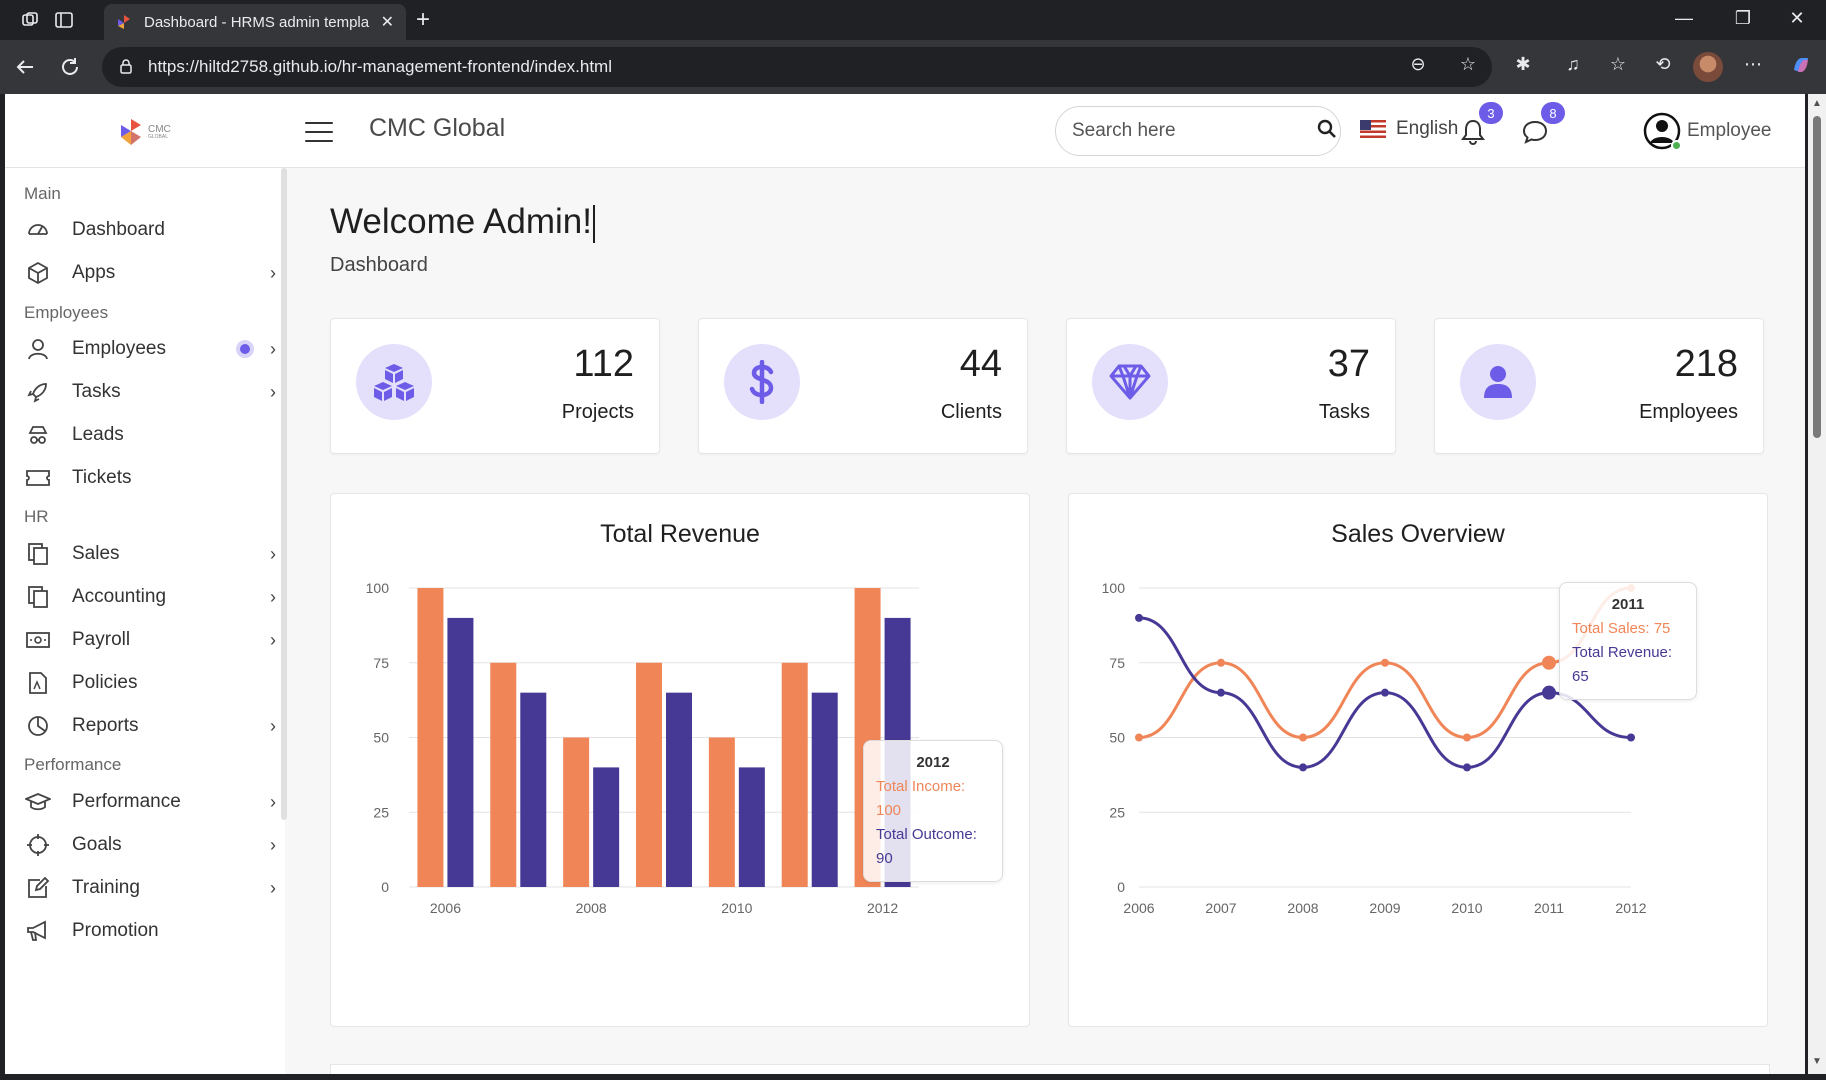  Describe the element at coordinates (1573, 64) in the screenshot. I see `media-icon: ♫` at that location.